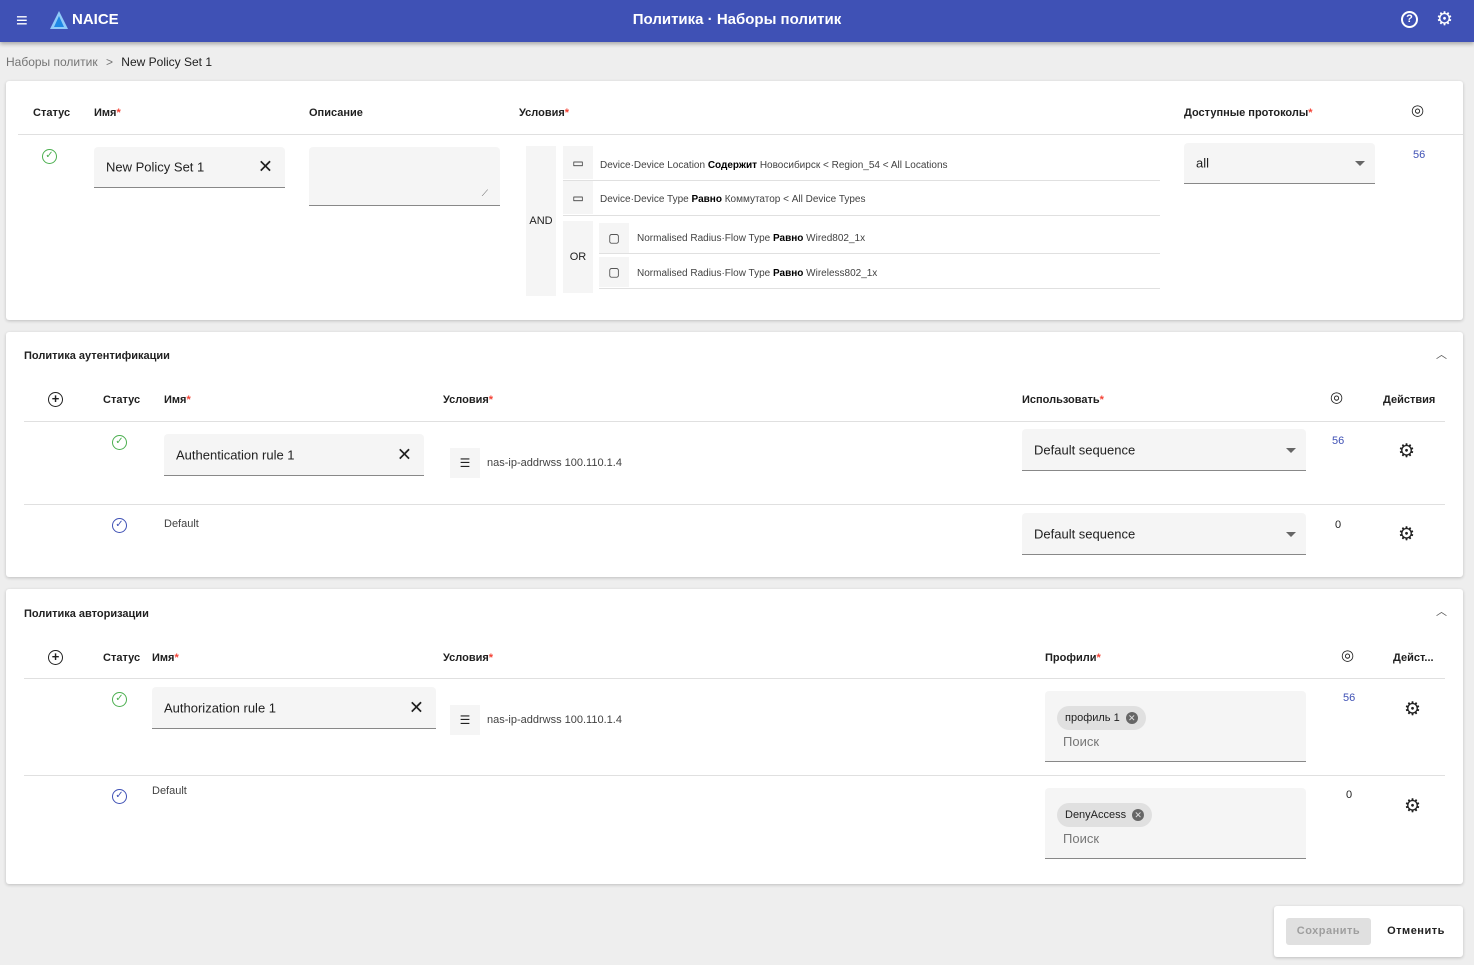 Image resolution: width=1474 pixels, height=965 pixels. I want to click on rule-name-input: Authorization rule 1 ✕, so click(294, 708).